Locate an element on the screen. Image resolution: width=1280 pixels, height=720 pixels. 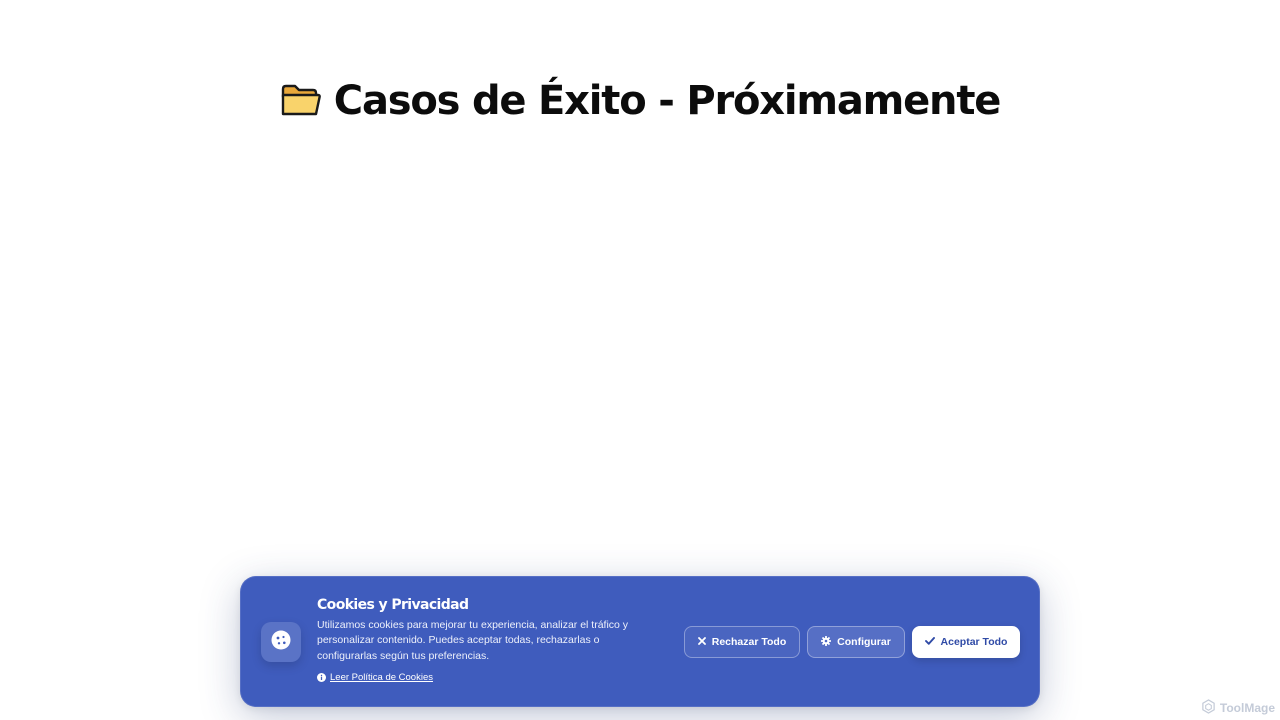
check-icon is located at coordinates (929, 642).